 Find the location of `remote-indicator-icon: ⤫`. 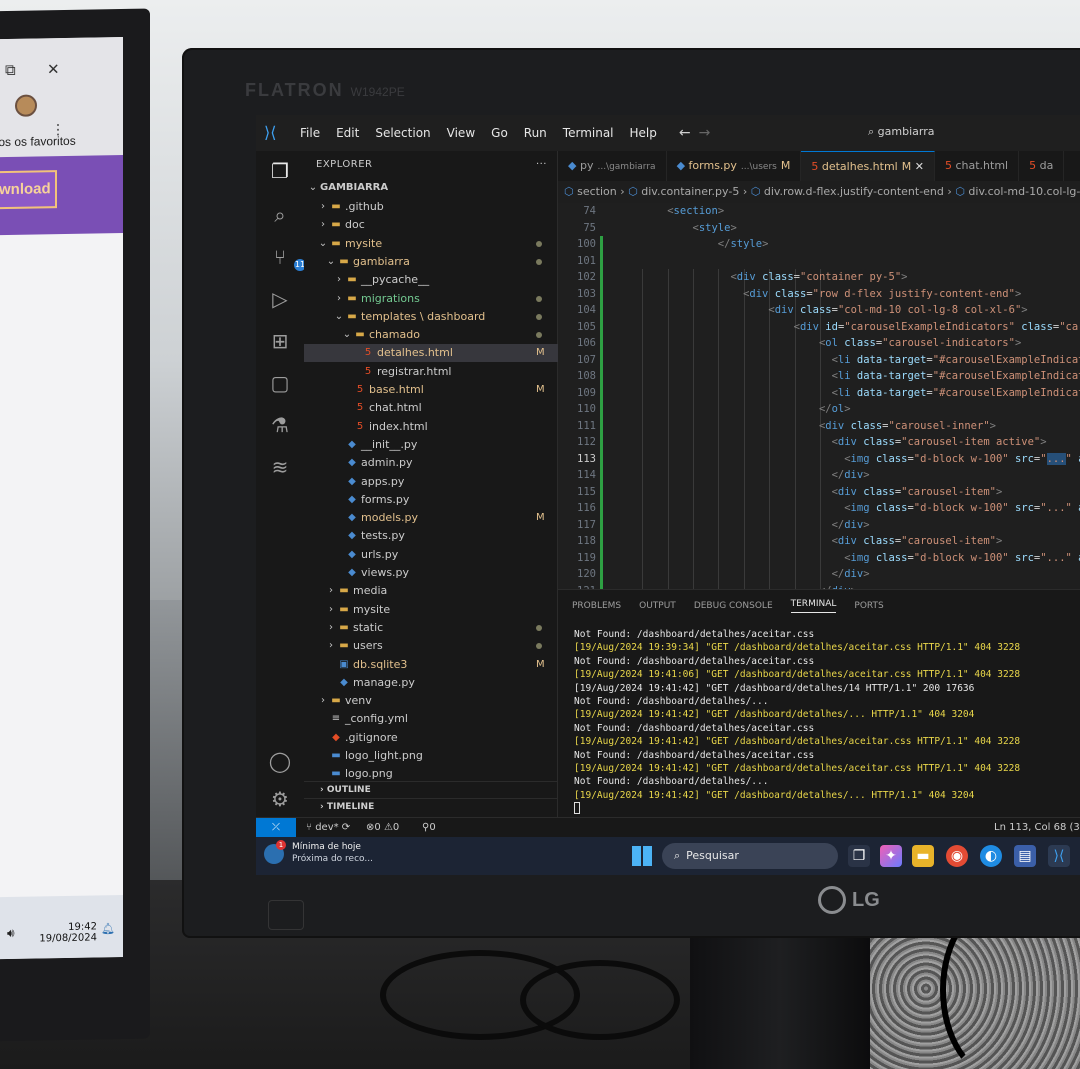

remote-indicator-icon: ⤫ is located at coordinates (276, 827).